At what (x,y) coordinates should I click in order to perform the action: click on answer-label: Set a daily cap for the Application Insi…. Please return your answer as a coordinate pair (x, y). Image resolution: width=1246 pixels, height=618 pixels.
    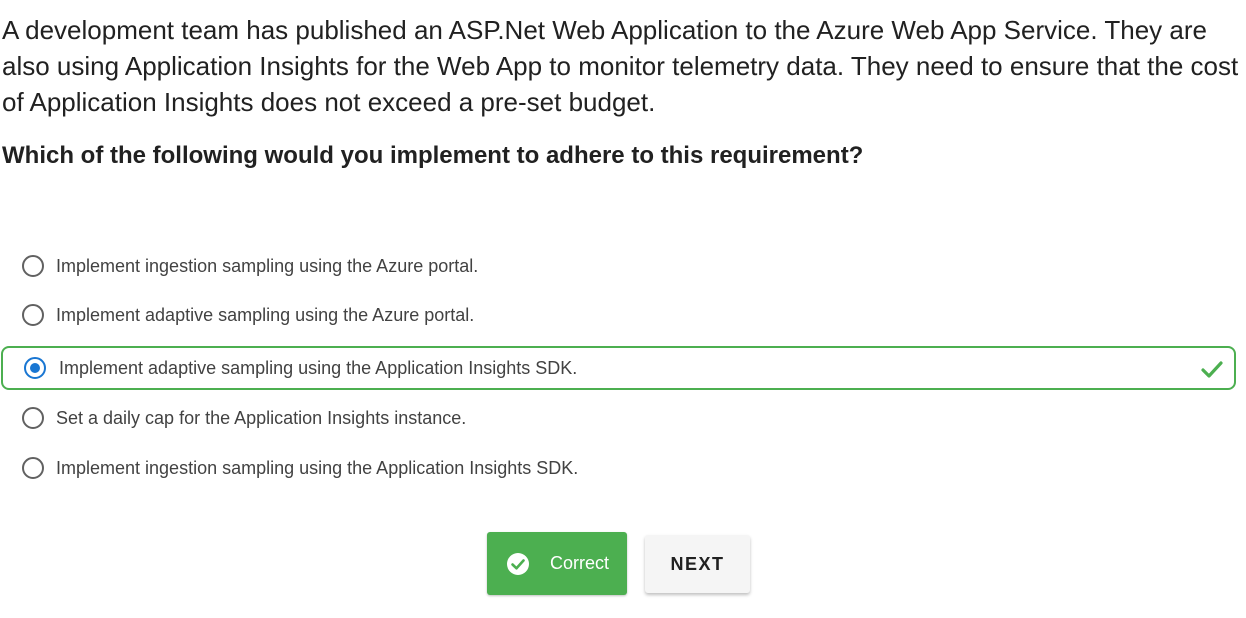
    Looking at the image, I should click on (261, 417).